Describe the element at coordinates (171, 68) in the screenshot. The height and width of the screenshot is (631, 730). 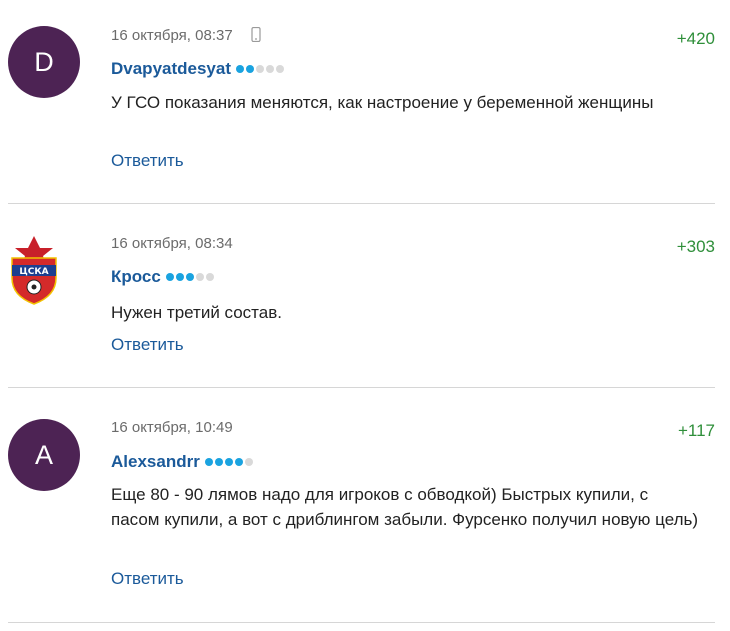
I see `author-name-text: Dvapyatdesyat` at that location.